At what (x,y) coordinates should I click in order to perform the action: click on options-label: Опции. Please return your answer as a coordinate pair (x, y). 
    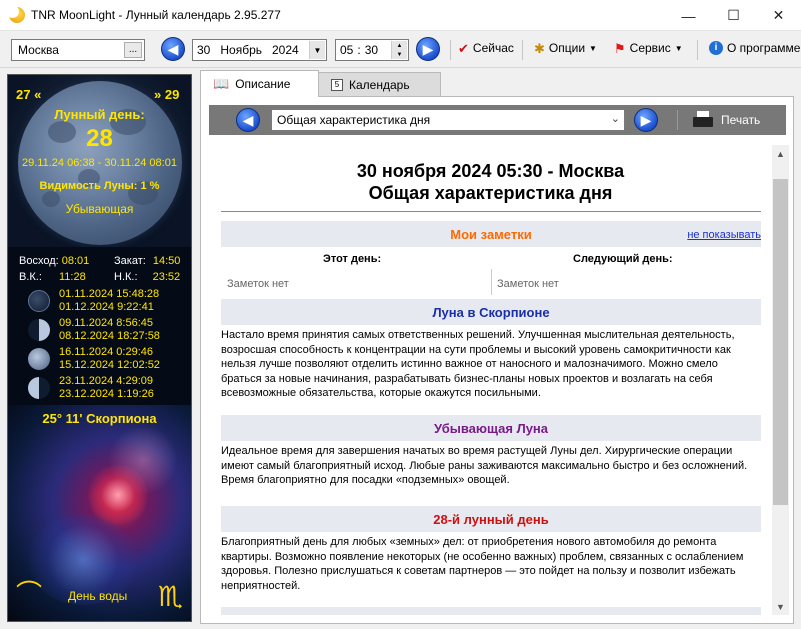
    Looking at the image, I should click on (567, 48).